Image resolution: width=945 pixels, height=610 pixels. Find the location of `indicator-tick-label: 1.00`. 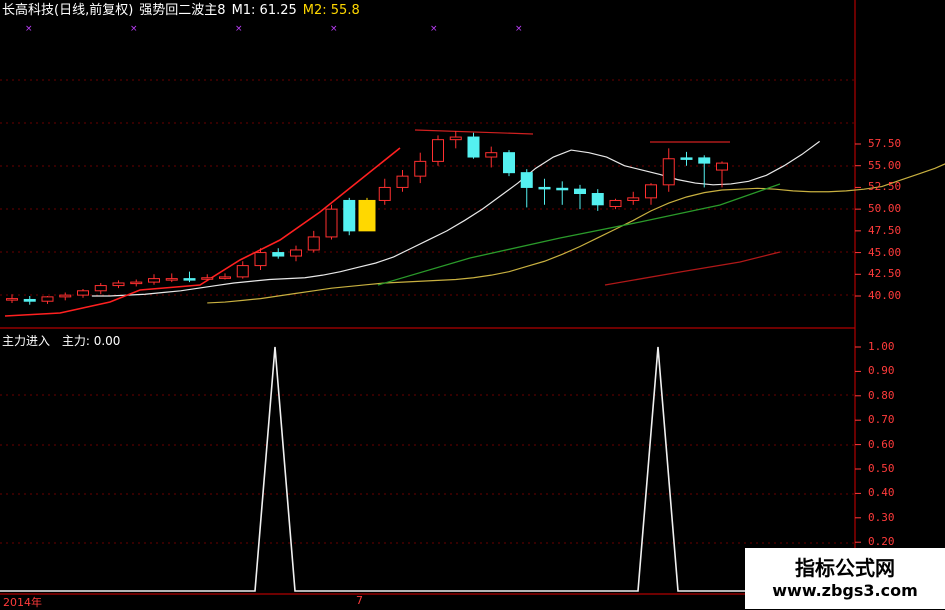

indicator-tick-label: 1.00 is located at coordinates (881, 346).